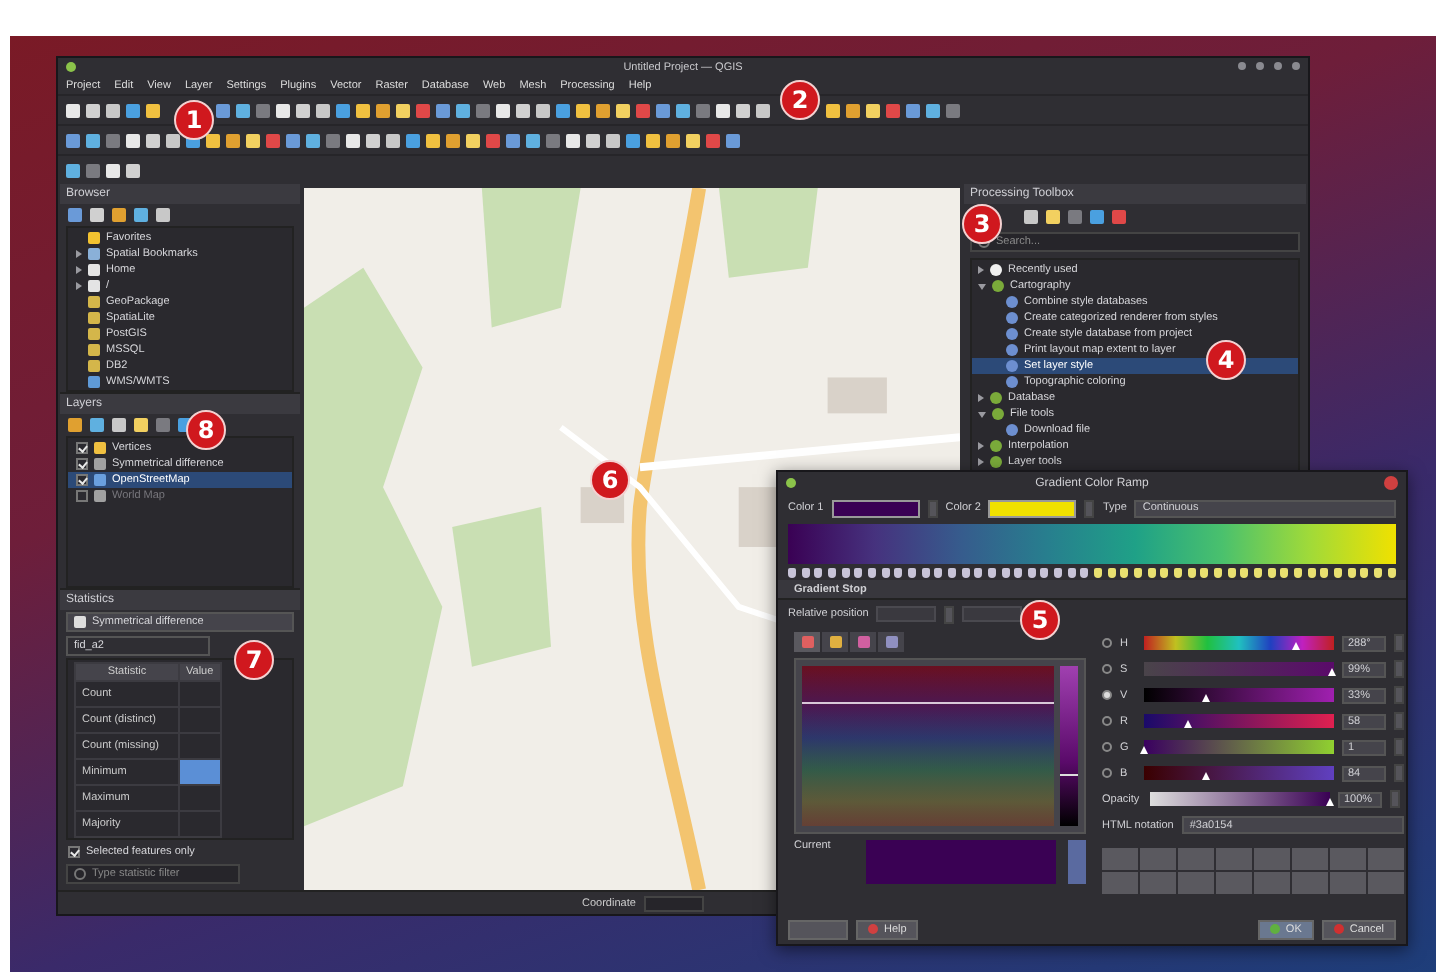 The width and height of the screenshot is (1444, 972). I want to click on value-slider, so click(1069, 746).